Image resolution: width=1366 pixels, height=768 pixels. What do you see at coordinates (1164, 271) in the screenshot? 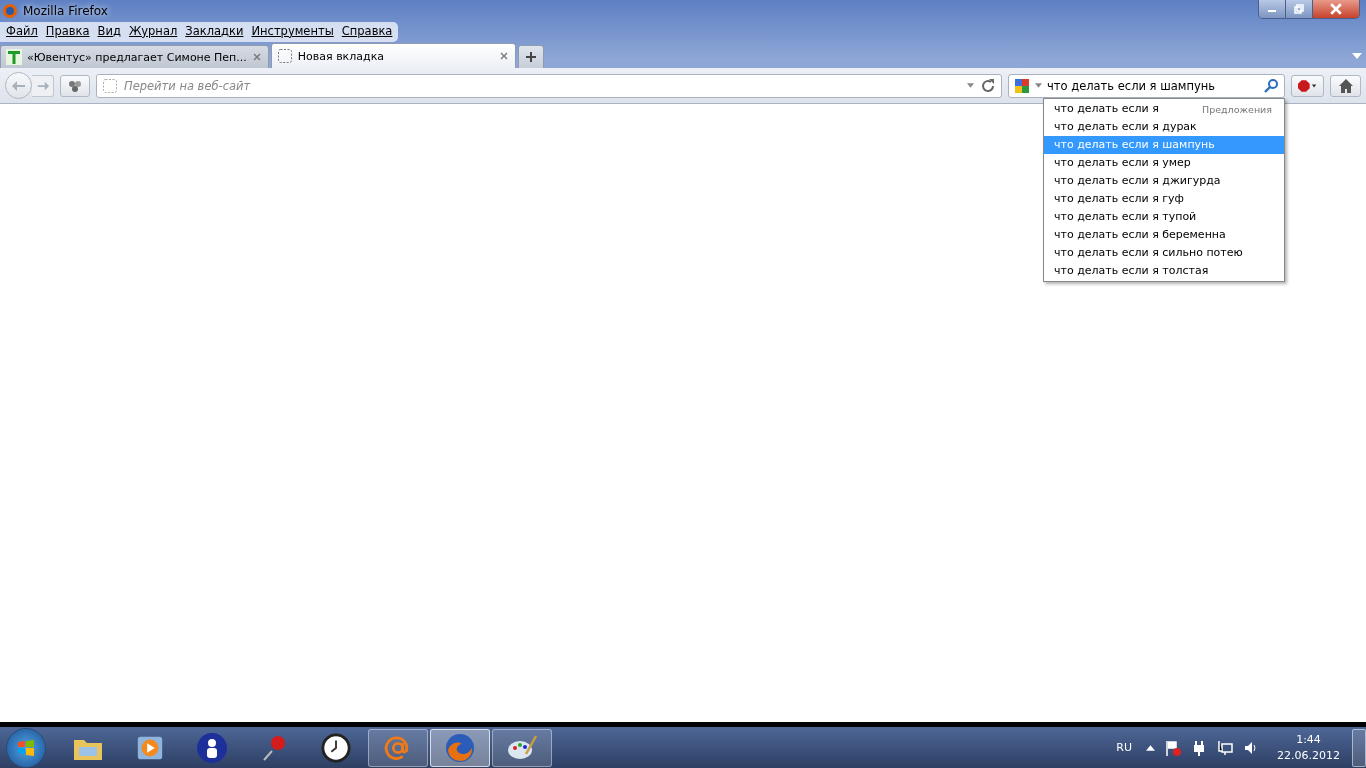
I see `suggestion-item: что делать если я толстая` at bounding box center [1164, 271].